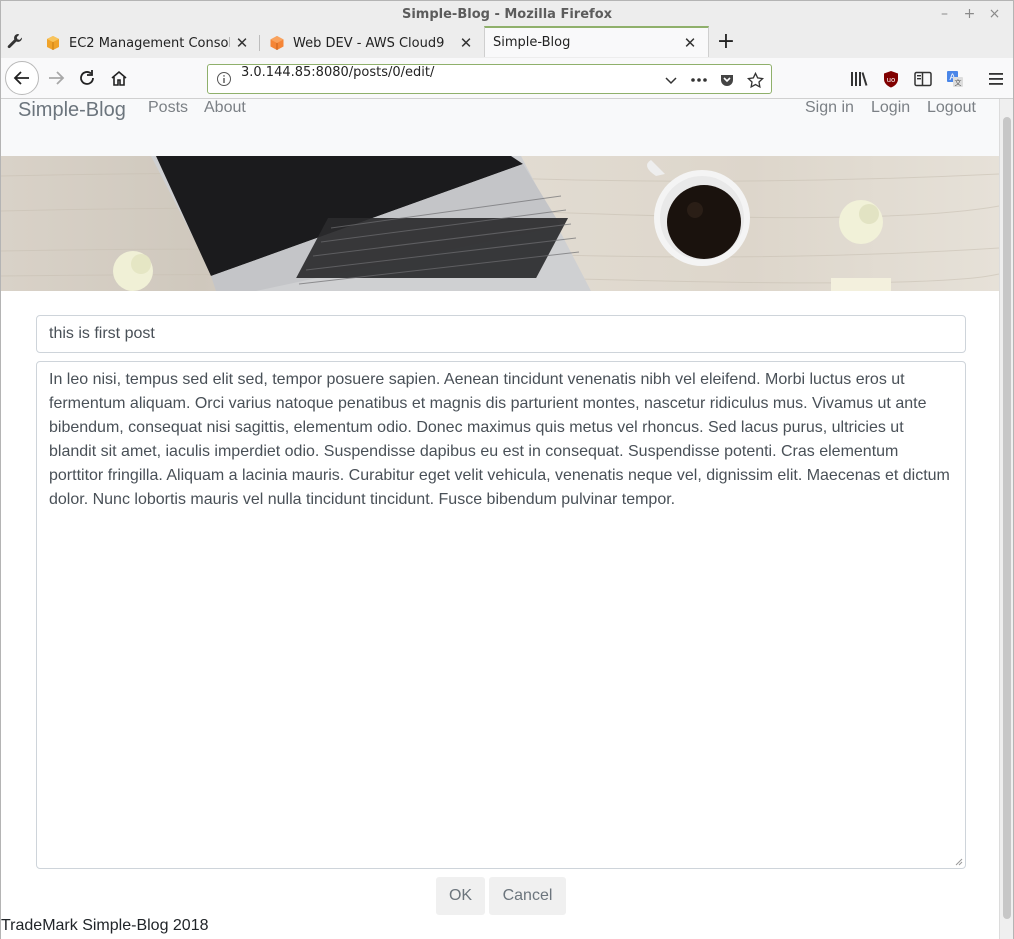  Describe the element at coordinates (224, 79) in the screenshot. I see `info-icon` at that location.